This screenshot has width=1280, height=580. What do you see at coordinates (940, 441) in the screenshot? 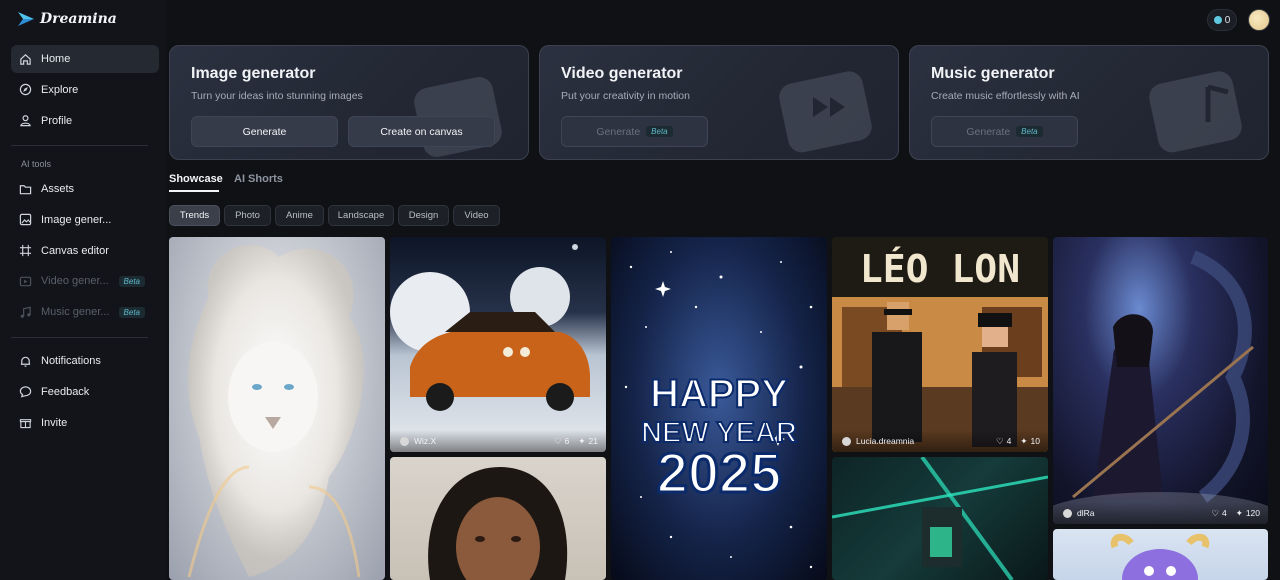
I see `item-meta: Lucia.dreamnia ♡ 4 ✦ 10` at bounding box center [940, 441].